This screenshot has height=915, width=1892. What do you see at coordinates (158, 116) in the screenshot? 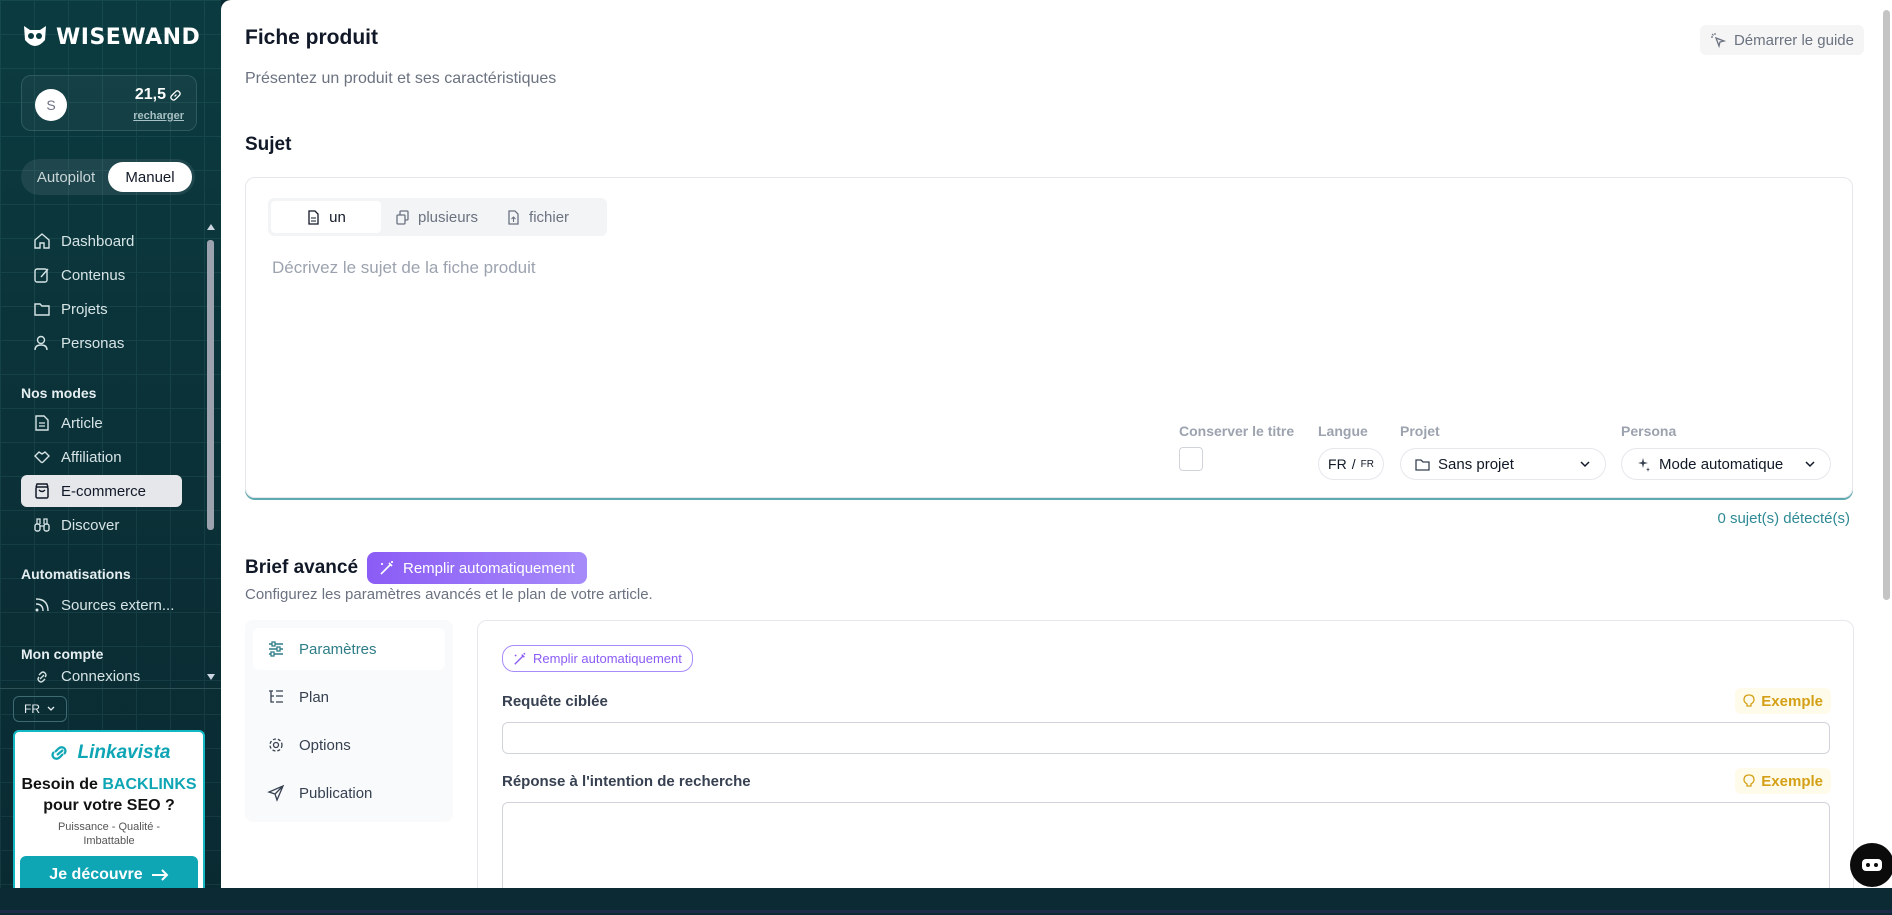
I see `recharge-link: recharger` at bounding box center [158, 116].